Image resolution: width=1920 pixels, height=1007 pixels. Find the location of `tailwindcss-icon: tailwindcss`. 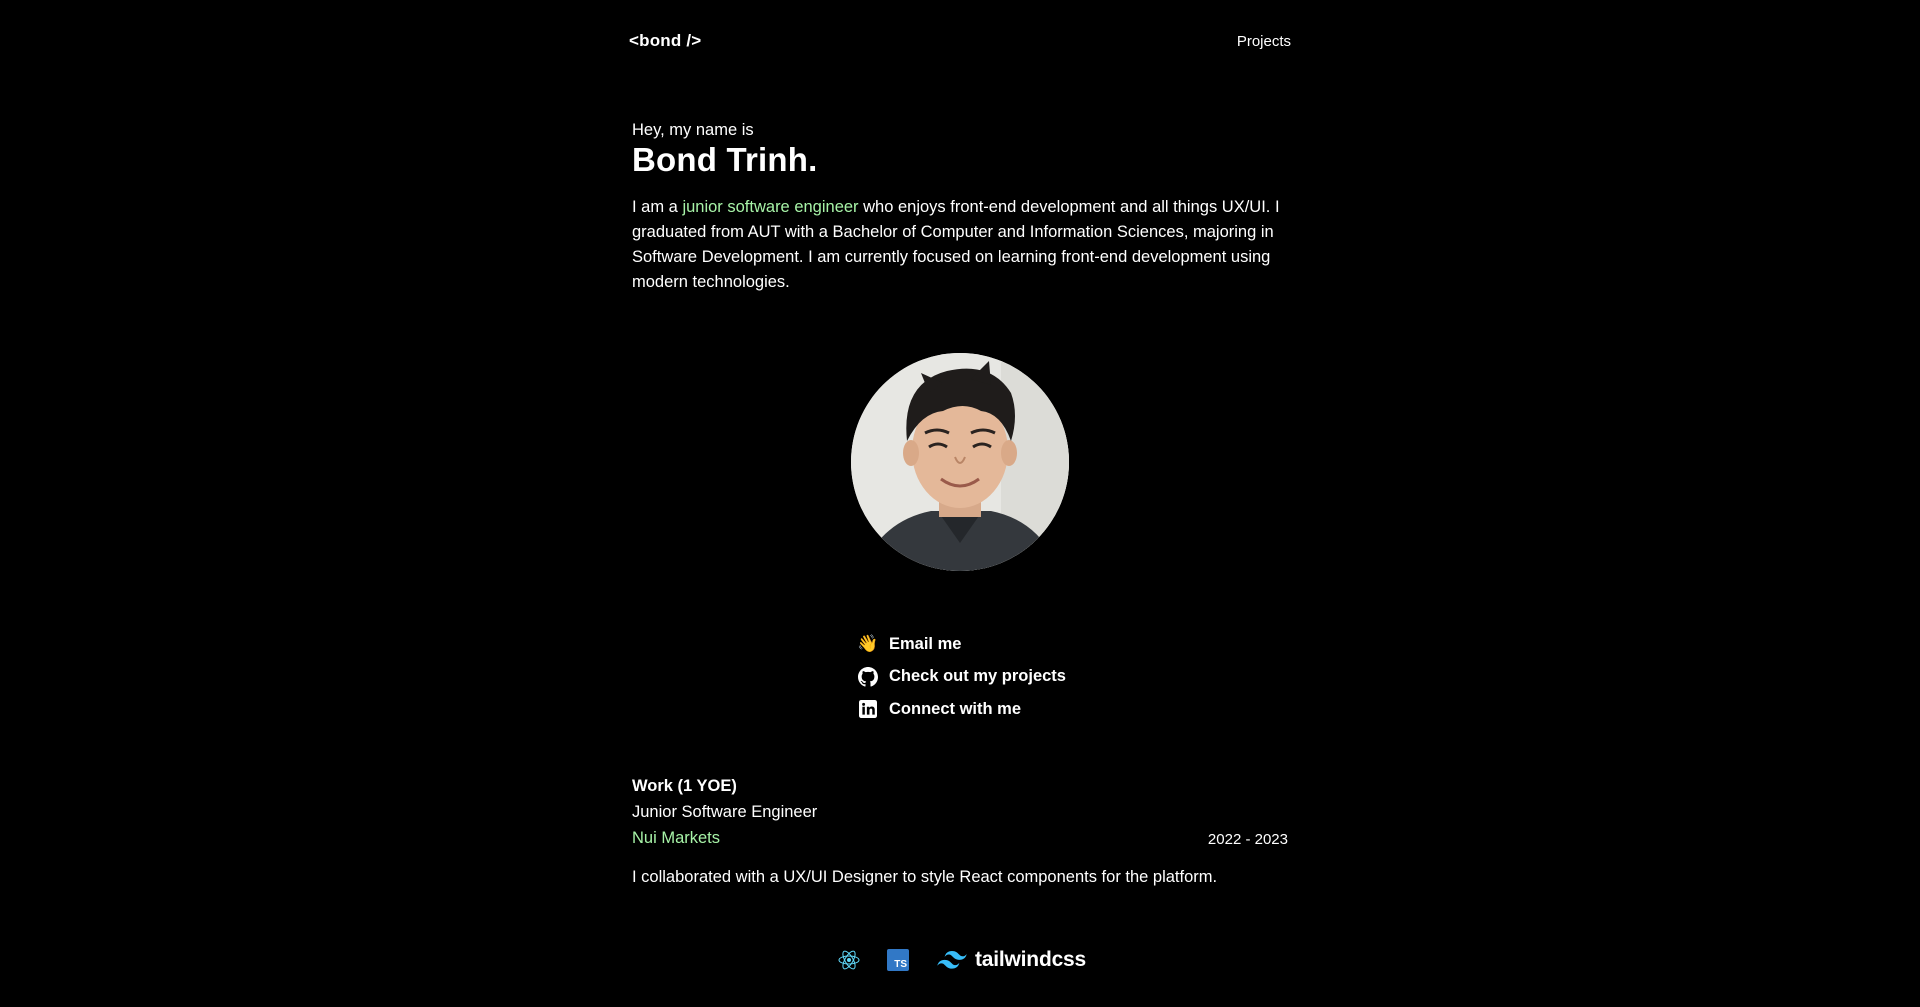

tailwindcss-icon: tailwindcss is located at coordinates (1011, 960).